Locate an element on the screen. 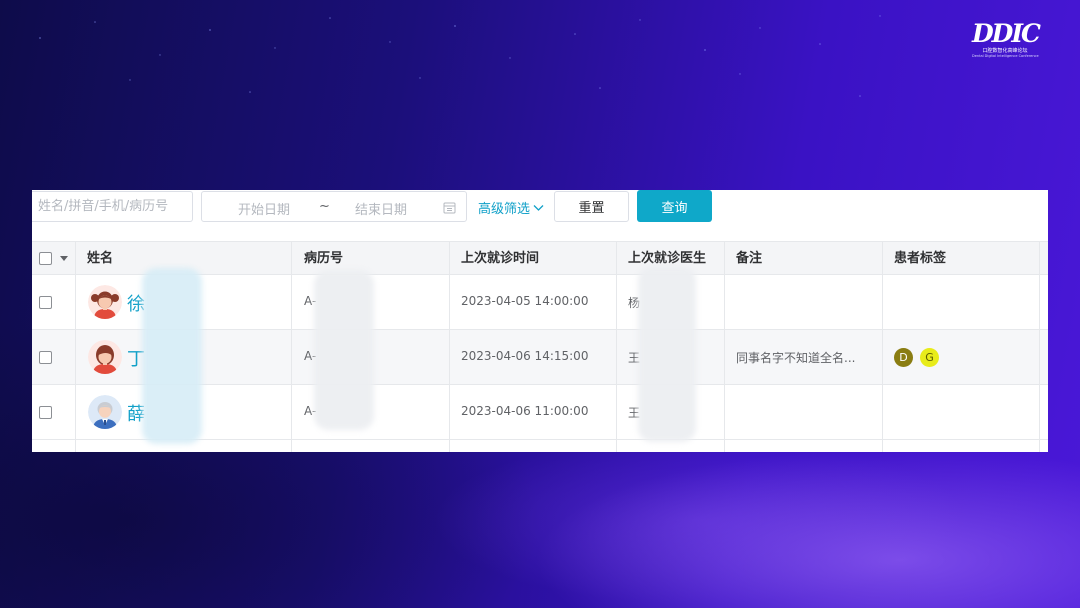 This screenshot has height=608, width=1080. girl-avatar-icon is located at coordinates (105, 302).